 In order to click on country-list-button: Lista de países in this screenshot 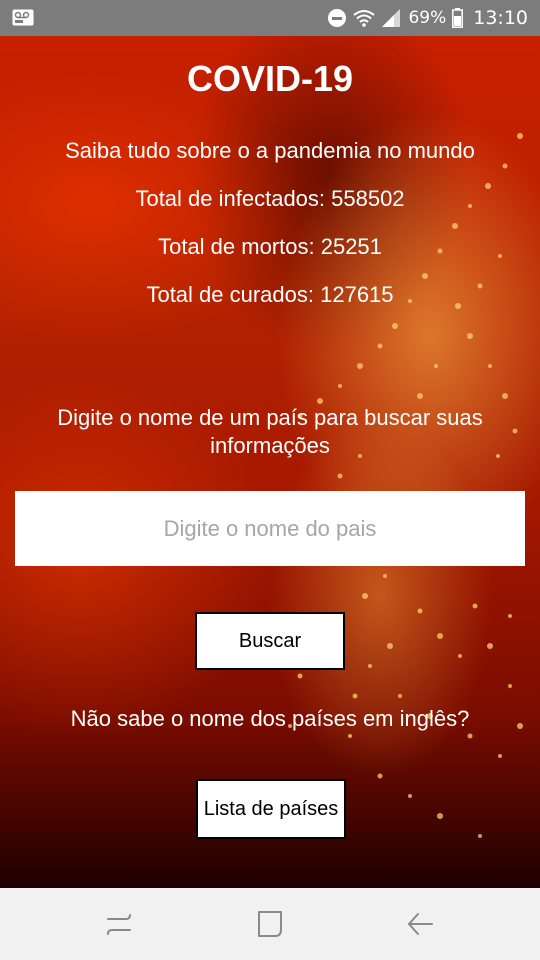, I will do `click(271, 809)`.